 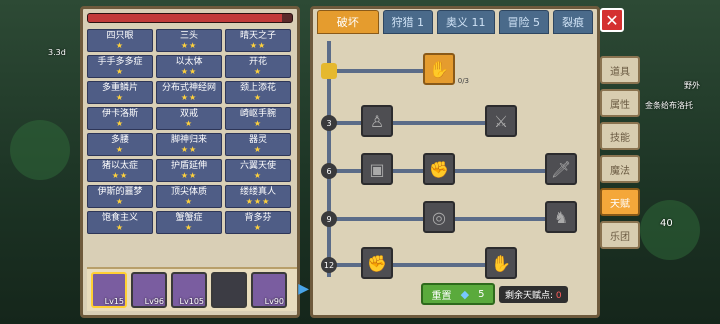 What do you see at coordinates (188, 36) in the screenshot?
I see `talent-name: 三头` at bounding box center [188, 36].